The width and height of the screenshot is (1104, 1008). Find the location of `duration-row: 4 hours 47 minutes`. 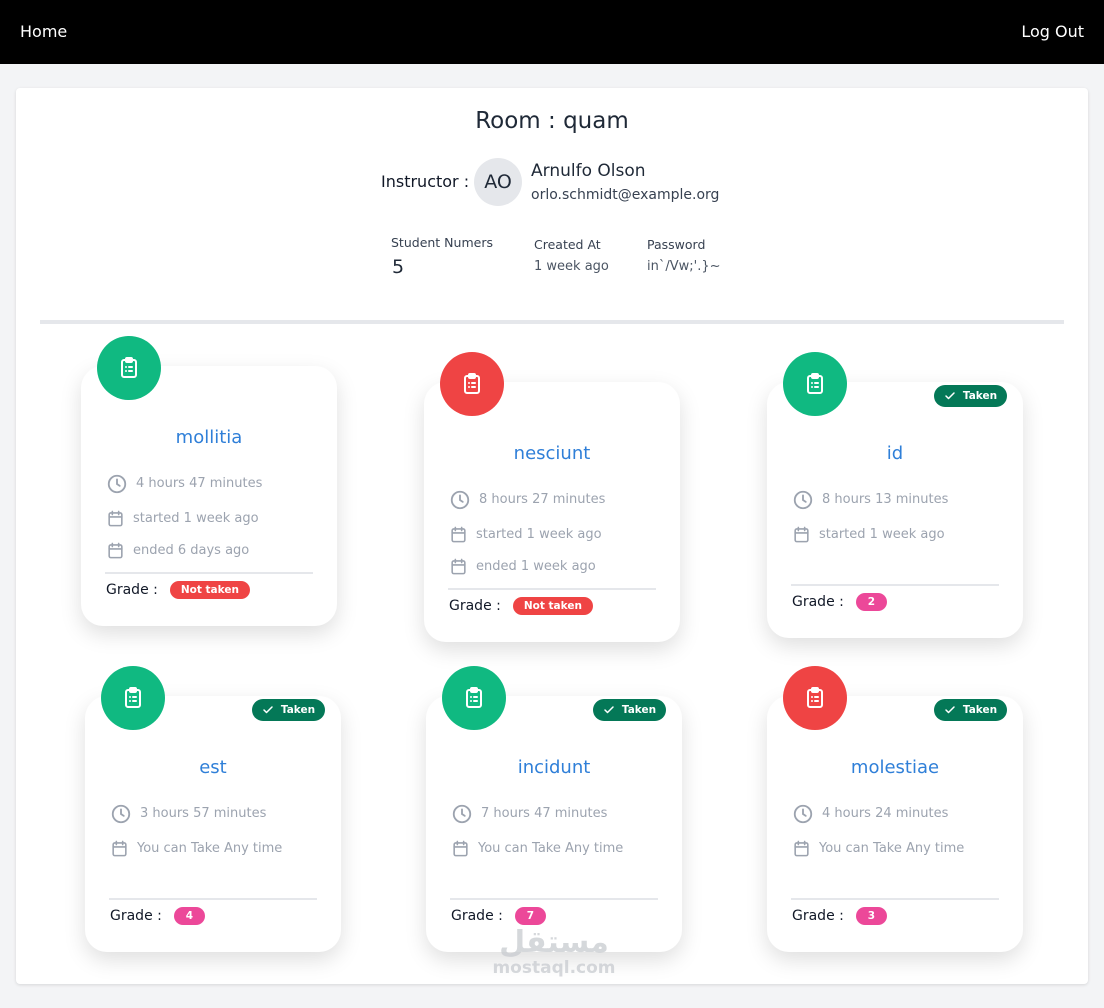

duration-row: 4 hours 47 minutes is located at coordinates (184, 484).